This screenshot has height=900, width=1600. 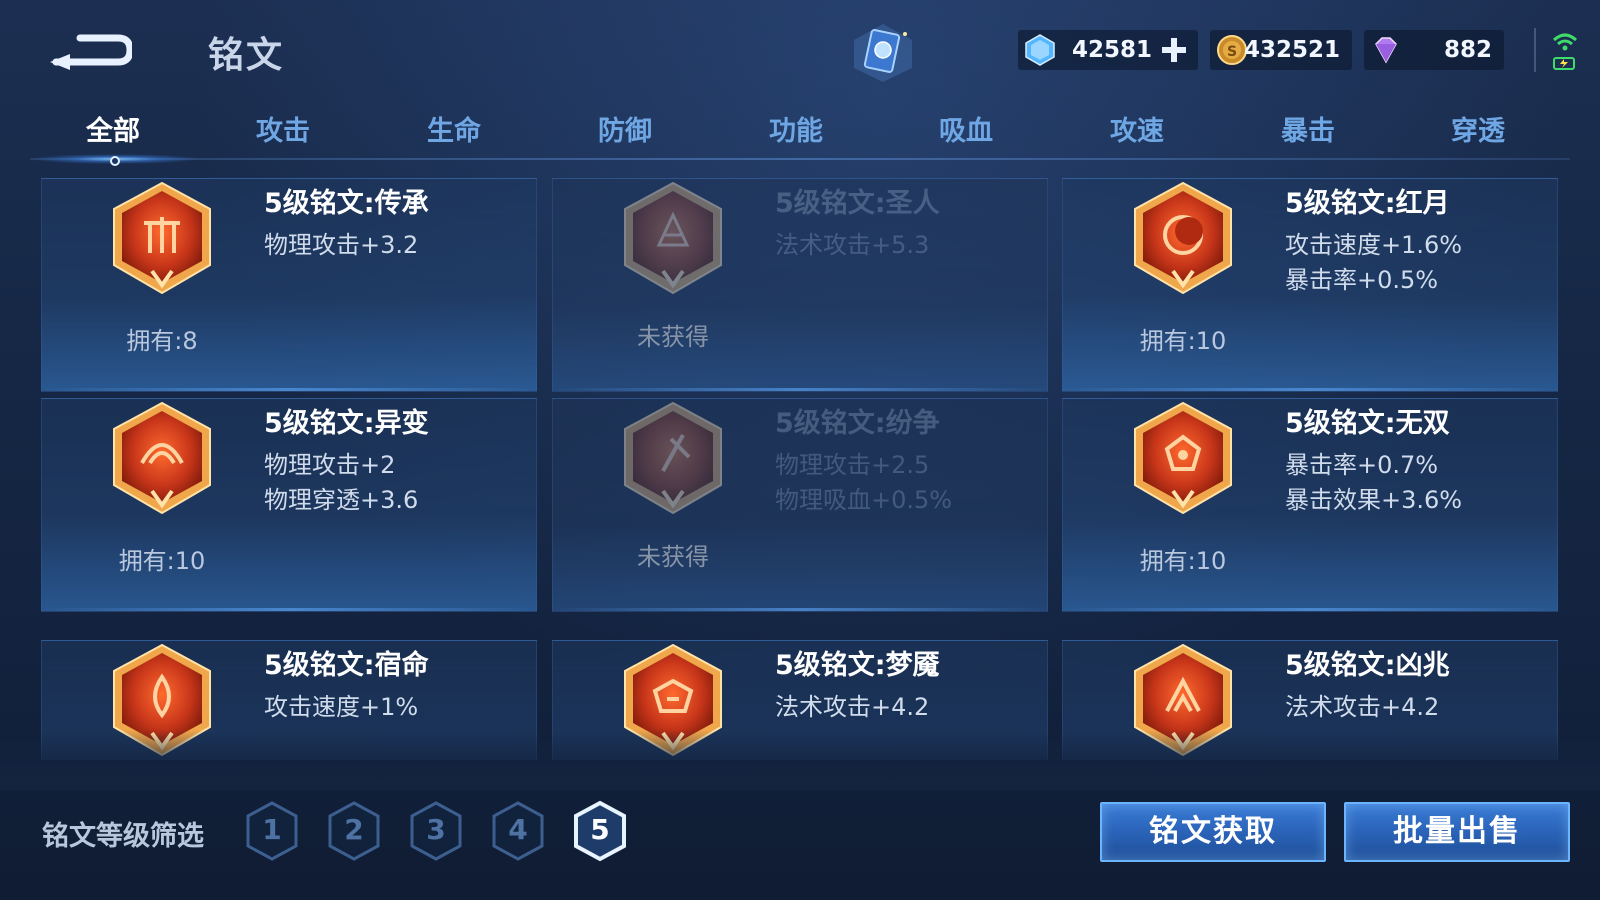 I want to click on inscription-attribute: 物理攻击+2.5, so click(x=852, y=465).